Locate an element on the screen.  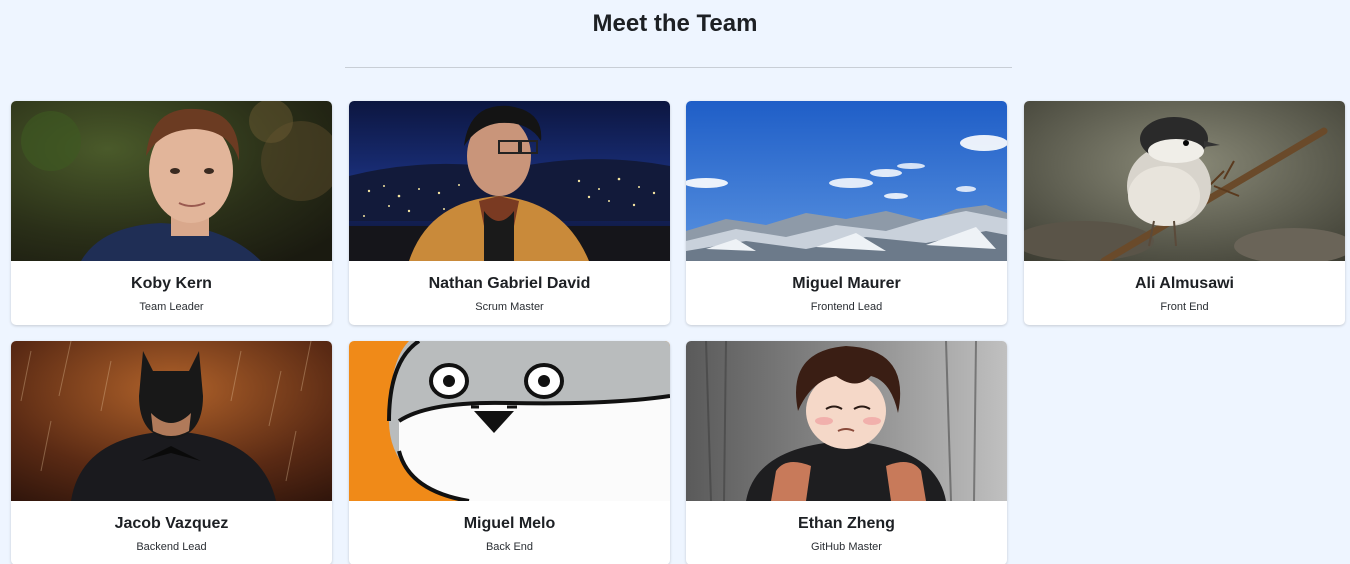
team-card: Jacob Vazquez Backend Lead is located at coordinates (171, 452).